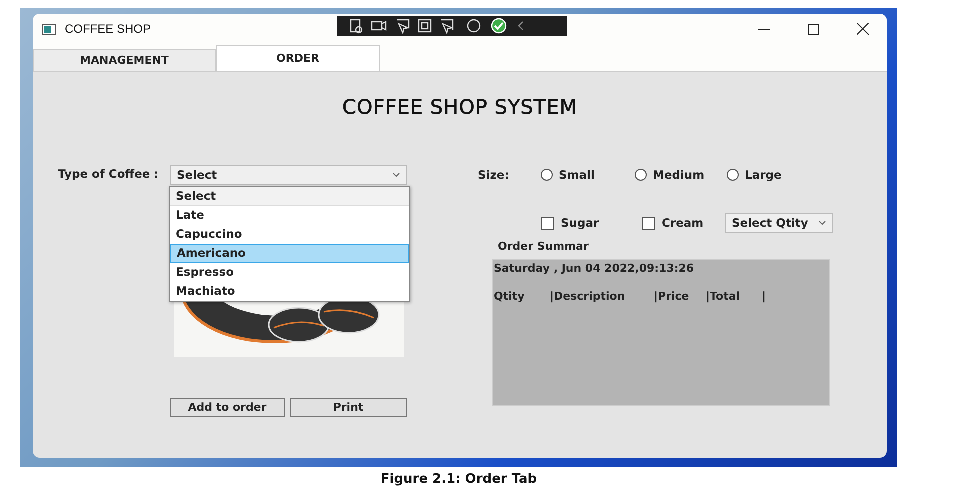 The image size is (958, 497). What do you see at coordinates (510, 296) in the screenshot?
I see `column-header: Qtity` at bounding box center [510, 296].